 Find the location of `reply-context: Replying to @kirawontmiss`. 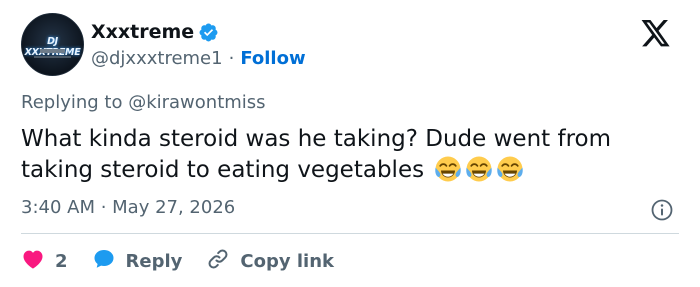

reply-context: Replying to @kirawontmiss is located at coordinates (143, 102).